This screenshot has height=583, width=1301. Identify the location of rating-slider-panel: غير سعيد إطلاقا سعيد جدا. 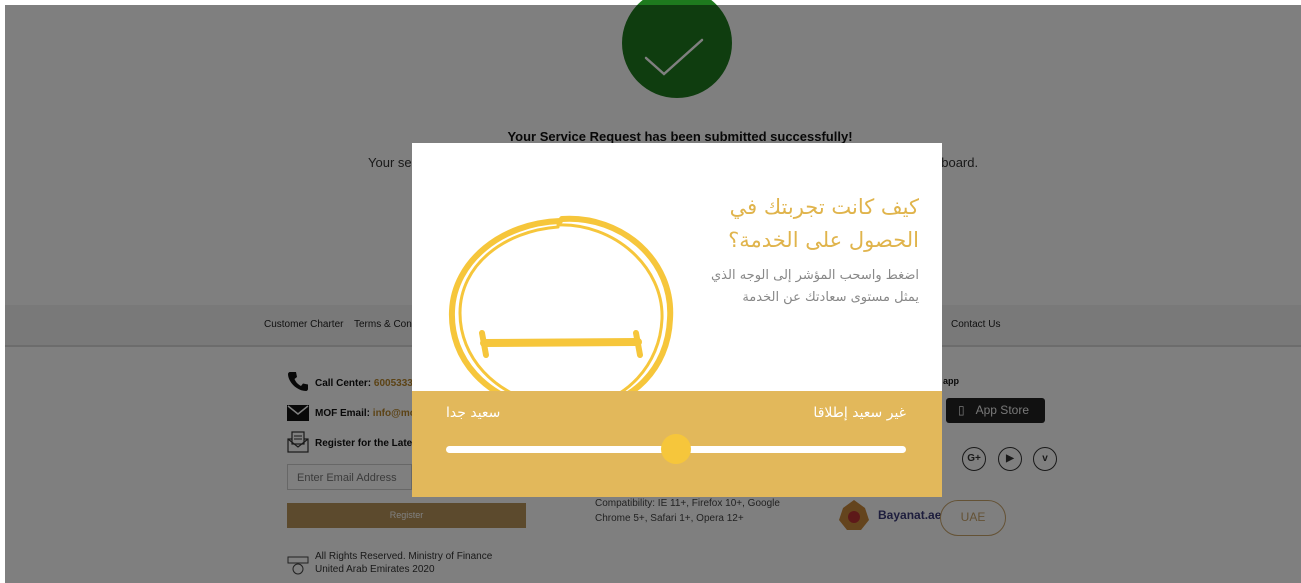
(677, 444).